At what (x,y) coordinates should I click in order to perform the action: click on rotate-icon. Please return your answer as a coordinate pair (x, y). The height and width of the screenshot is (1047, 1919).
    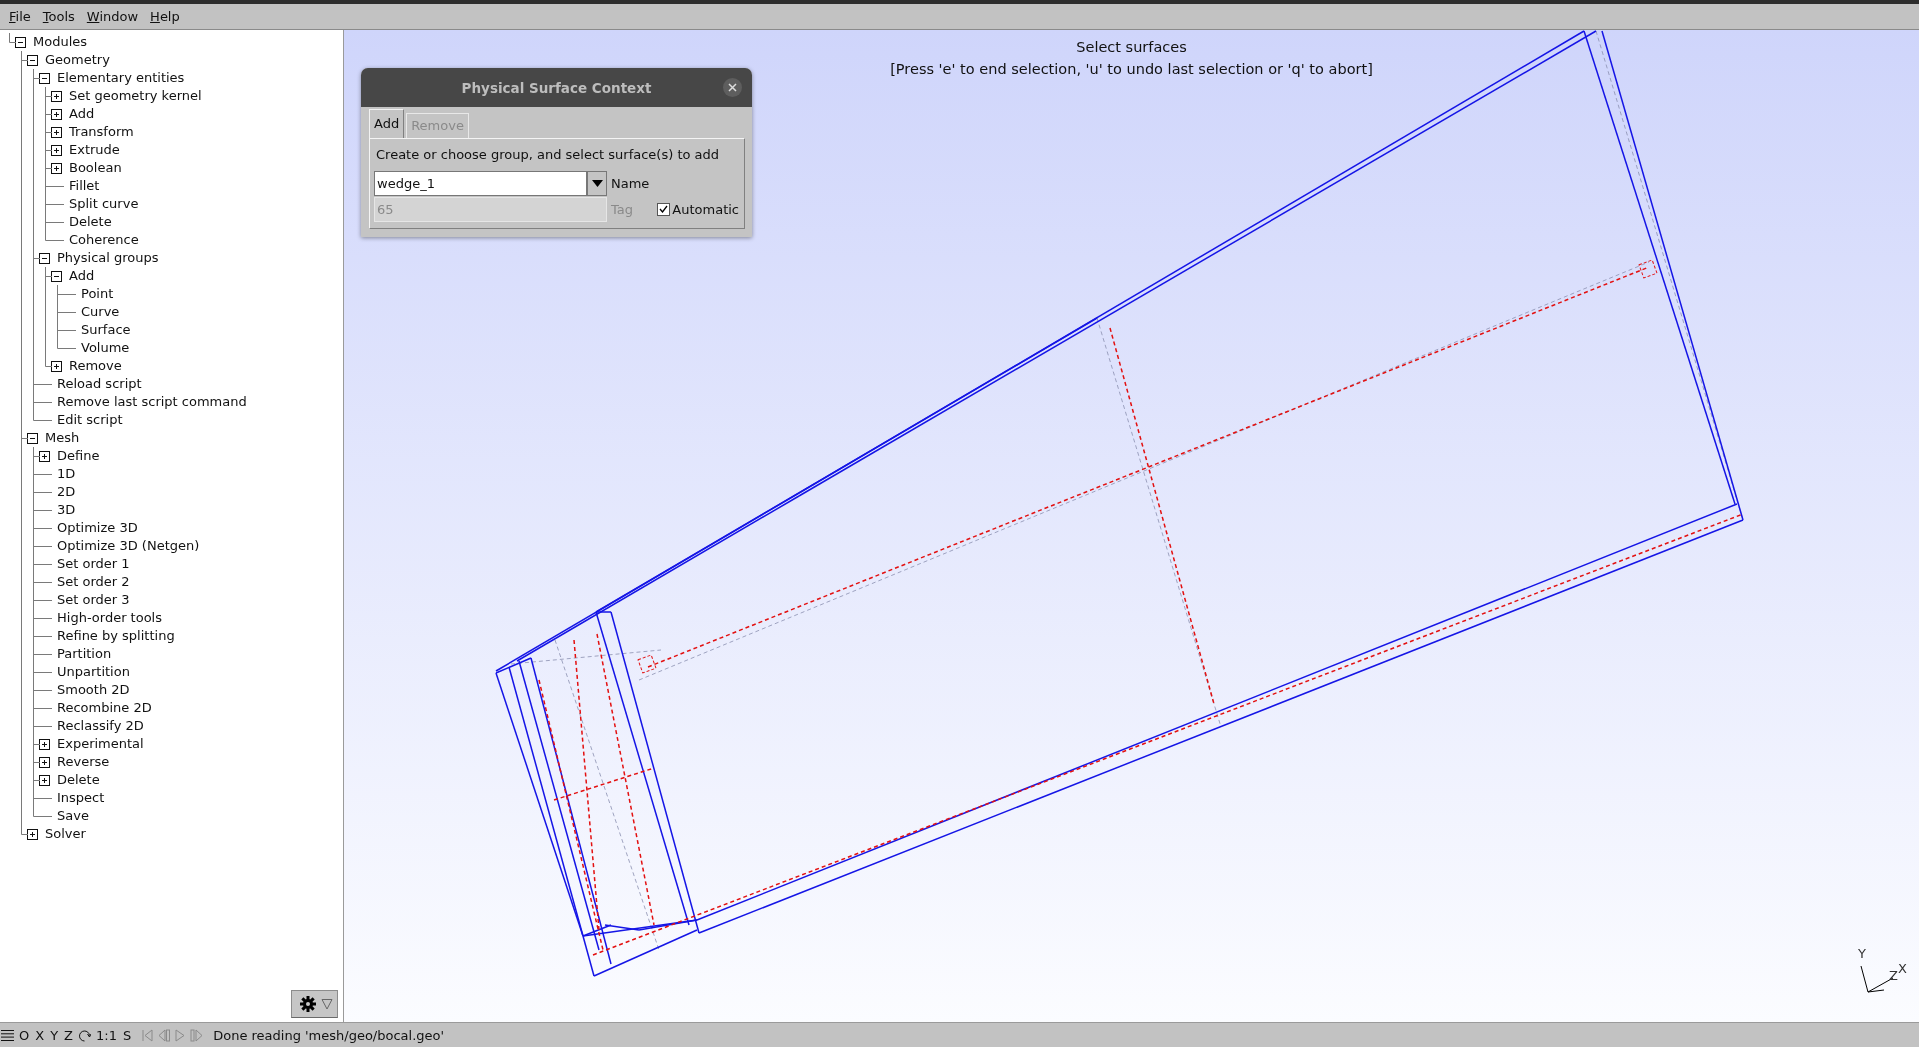
    Looking at the image, I should click on (84, 1035).